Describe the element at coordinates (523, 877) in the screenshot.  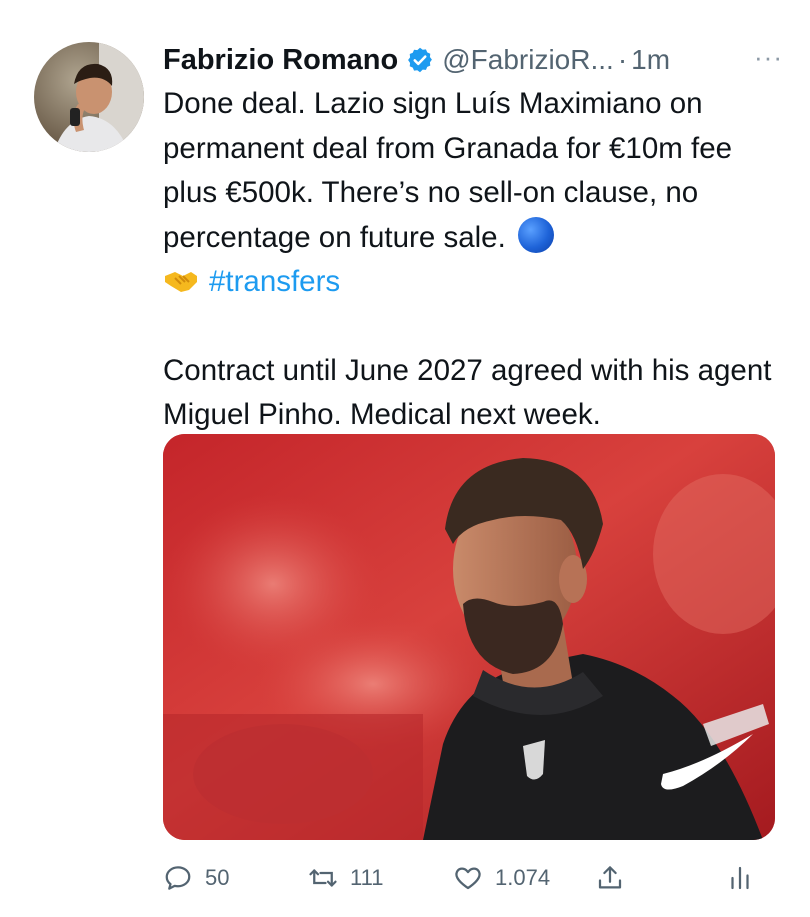
I see `like-count: 1.074` at that location.